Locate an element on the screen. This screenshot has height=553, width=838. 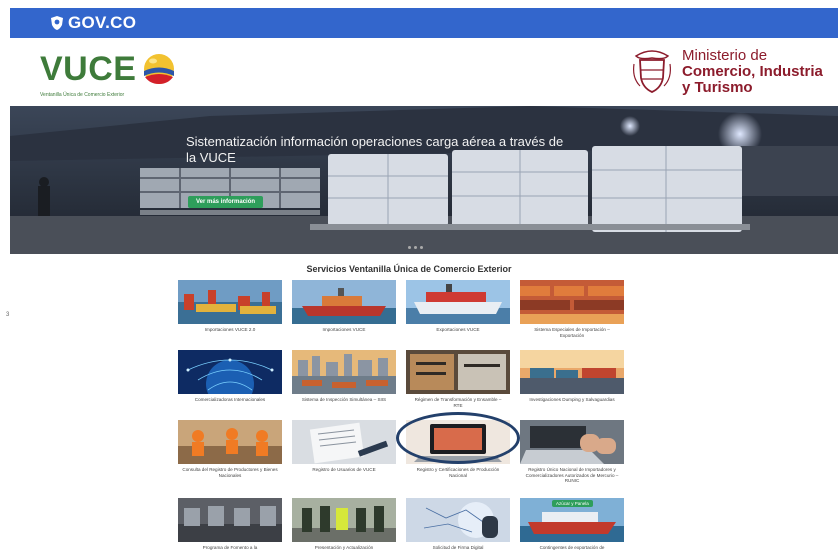
service-tile: Comercializadoras Internacionales is located at coordinates (230, 376).